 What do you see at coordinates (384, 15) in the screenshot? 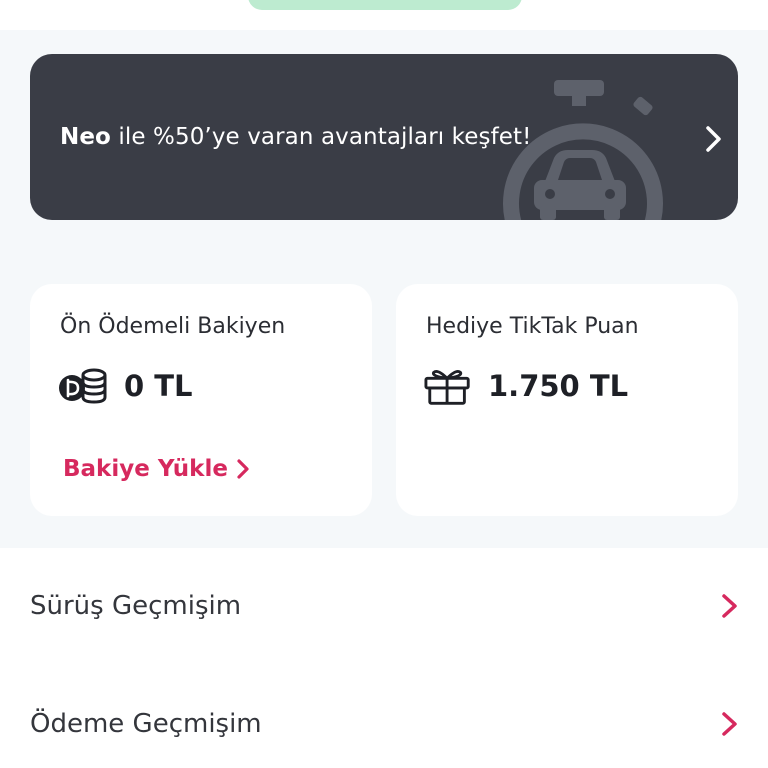
I see `top-strip` at bounding box center [384, 15].